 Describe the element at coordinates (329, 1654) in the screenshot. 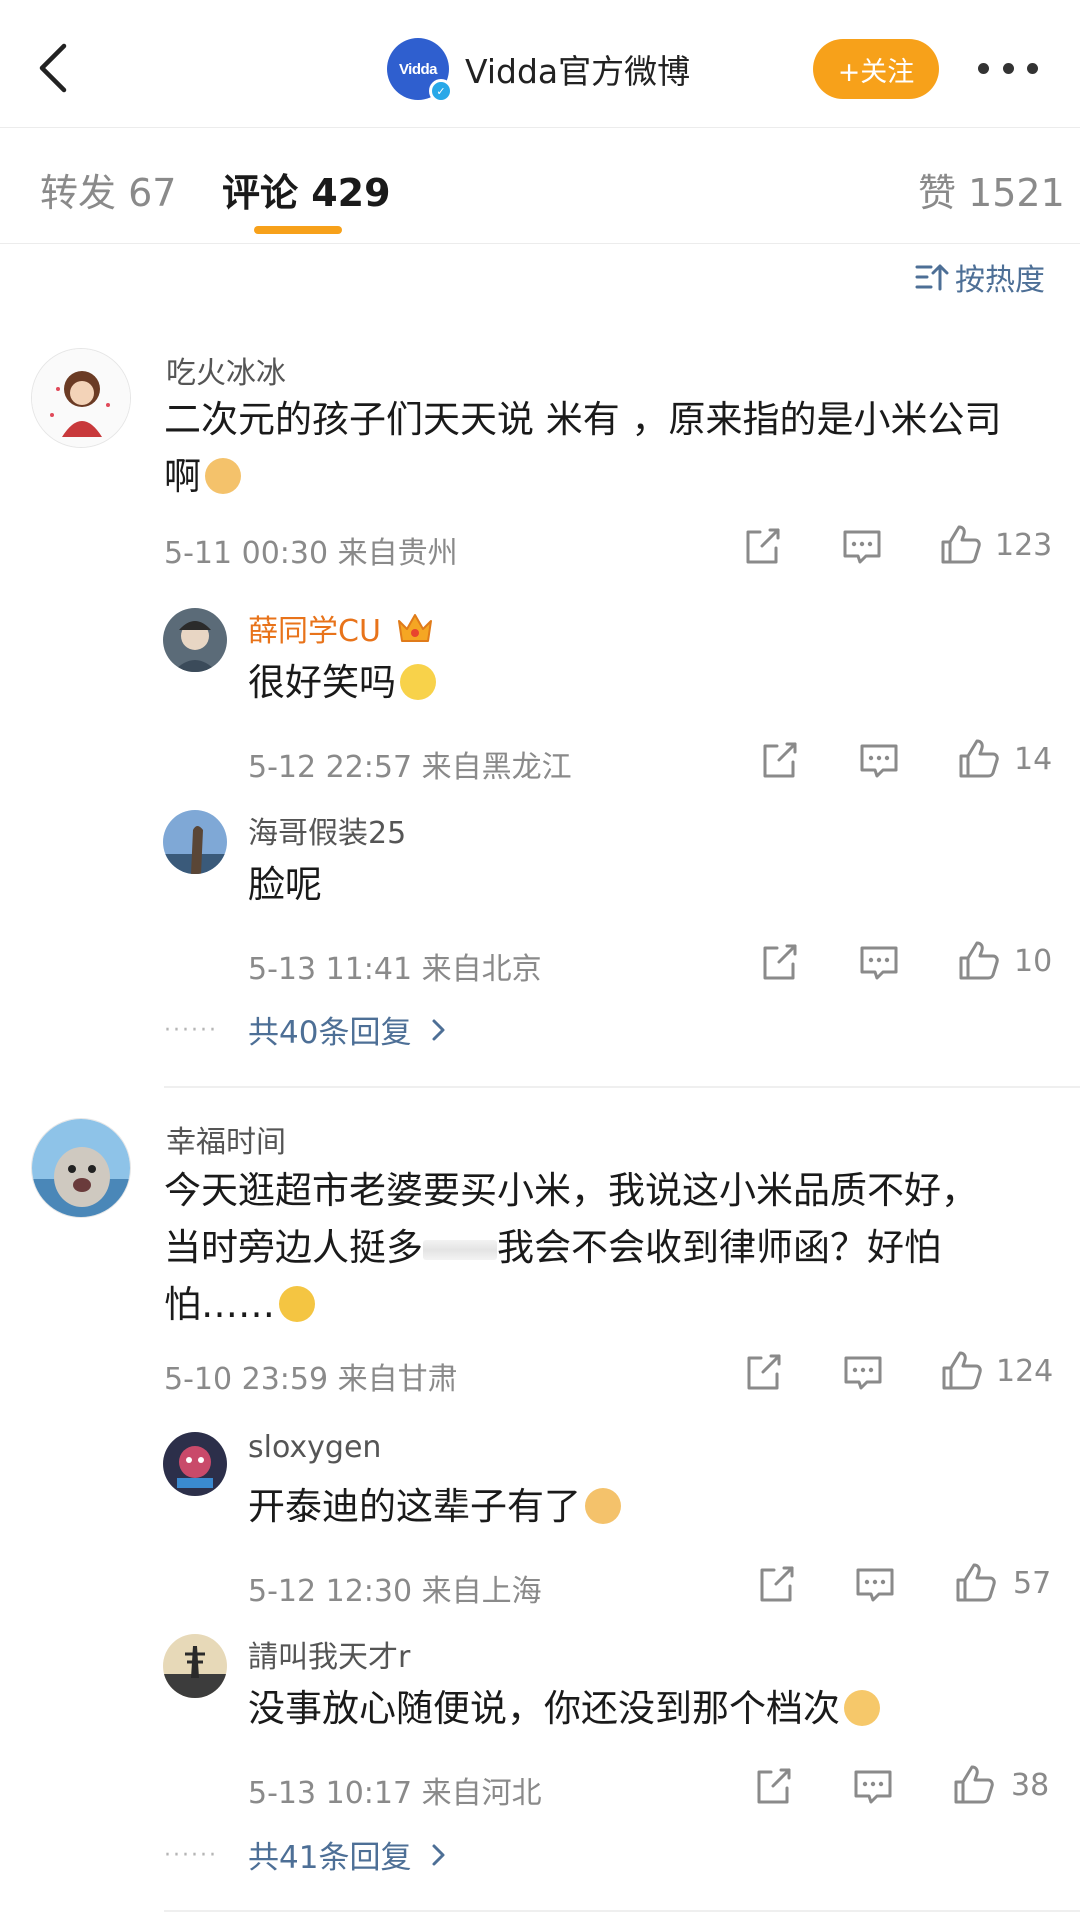

I see `reply-username: 請叫我天才r` at that location.